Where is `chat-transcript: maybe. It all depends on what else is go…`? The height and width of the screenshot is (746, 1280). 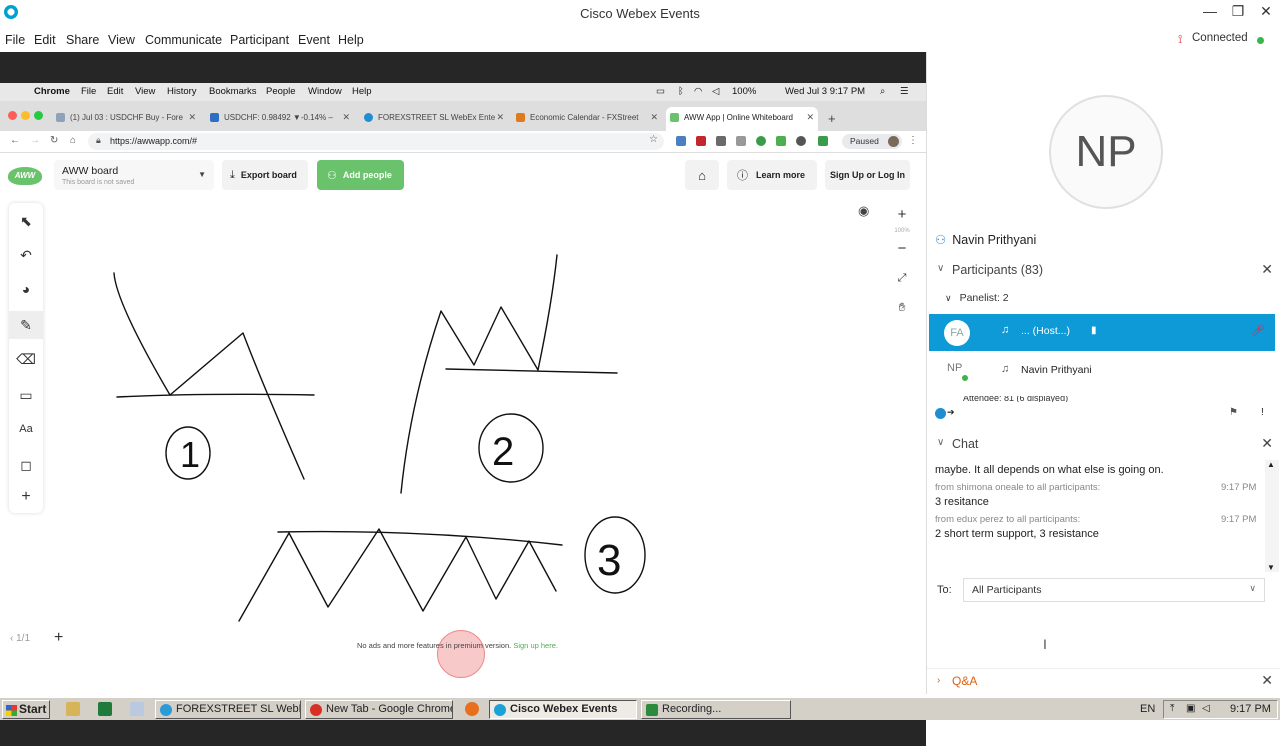 chat-transcript: maybe. It all depends on what else is go… is located at coordinates (1103, 516).